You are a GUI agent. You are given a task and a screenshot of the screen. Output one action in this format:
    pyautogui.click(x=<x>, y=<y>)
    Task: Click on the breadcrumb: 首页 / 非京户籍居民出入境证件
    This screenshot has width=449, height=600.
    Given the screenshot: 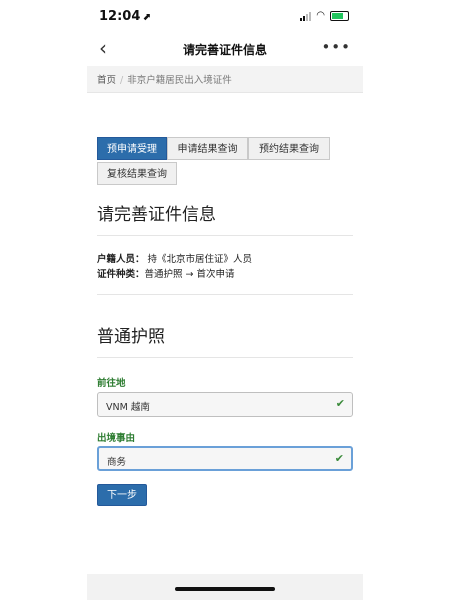 What is the action you would take?
    pyautogui.click(x=225, y=79)
    